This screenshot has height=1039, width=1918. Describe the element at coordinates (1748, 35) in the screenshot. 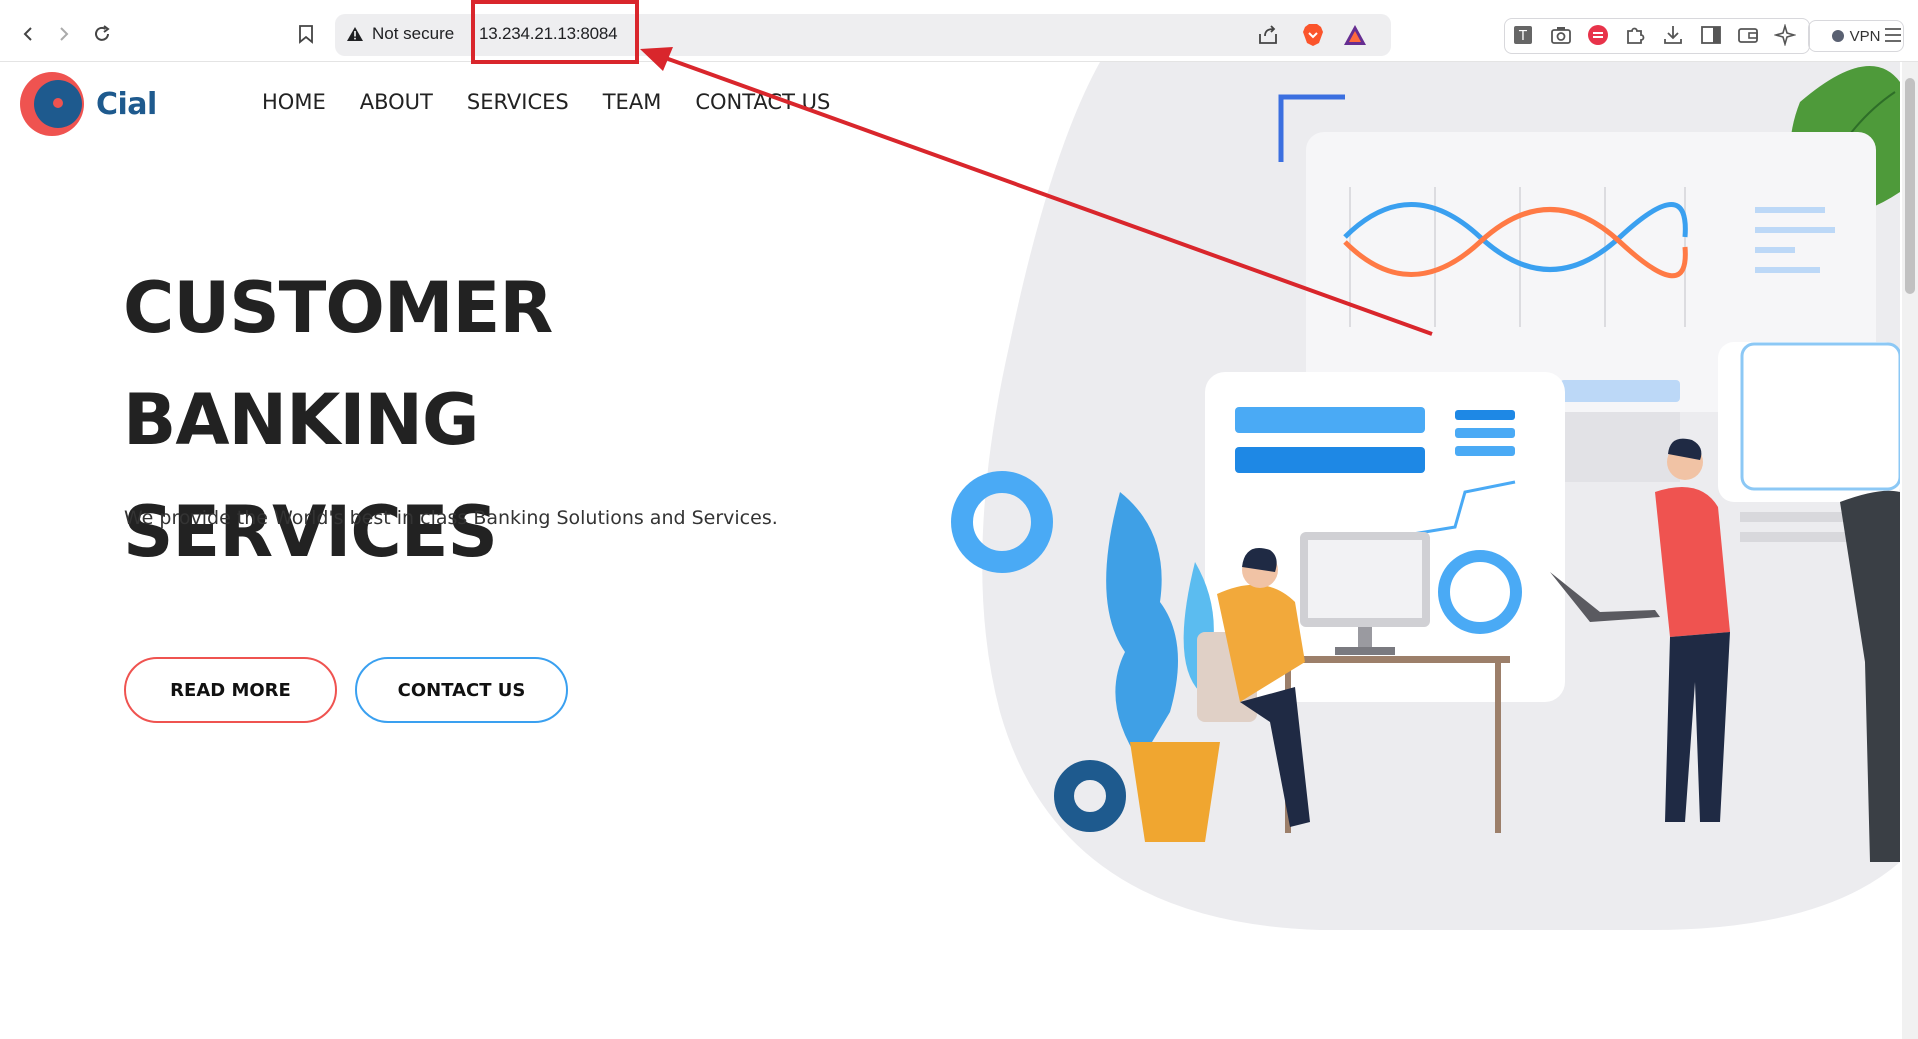

I see `wallet-icon` at that location.